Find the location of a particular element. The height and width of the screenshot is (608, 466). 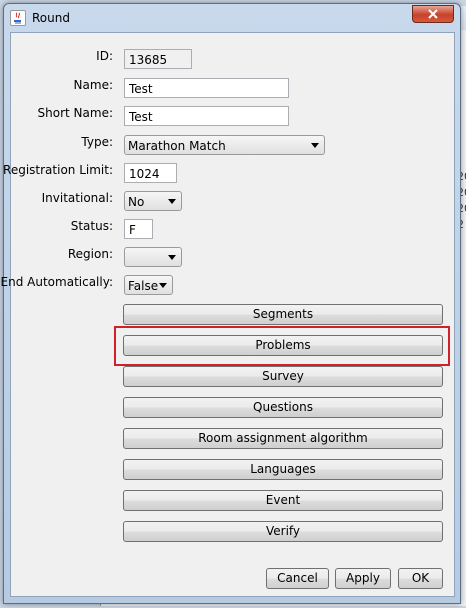

type-dropdown: Marathon Match is located at coordinates (224, 145).